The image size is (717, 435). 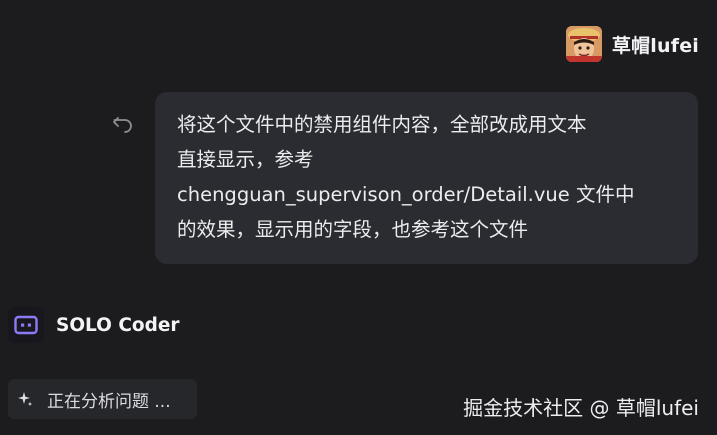 What do you see at coordinates (655, 45) in the screenshot?
I see `user-name: 草帽lufei` at bounding box center [655, 45].